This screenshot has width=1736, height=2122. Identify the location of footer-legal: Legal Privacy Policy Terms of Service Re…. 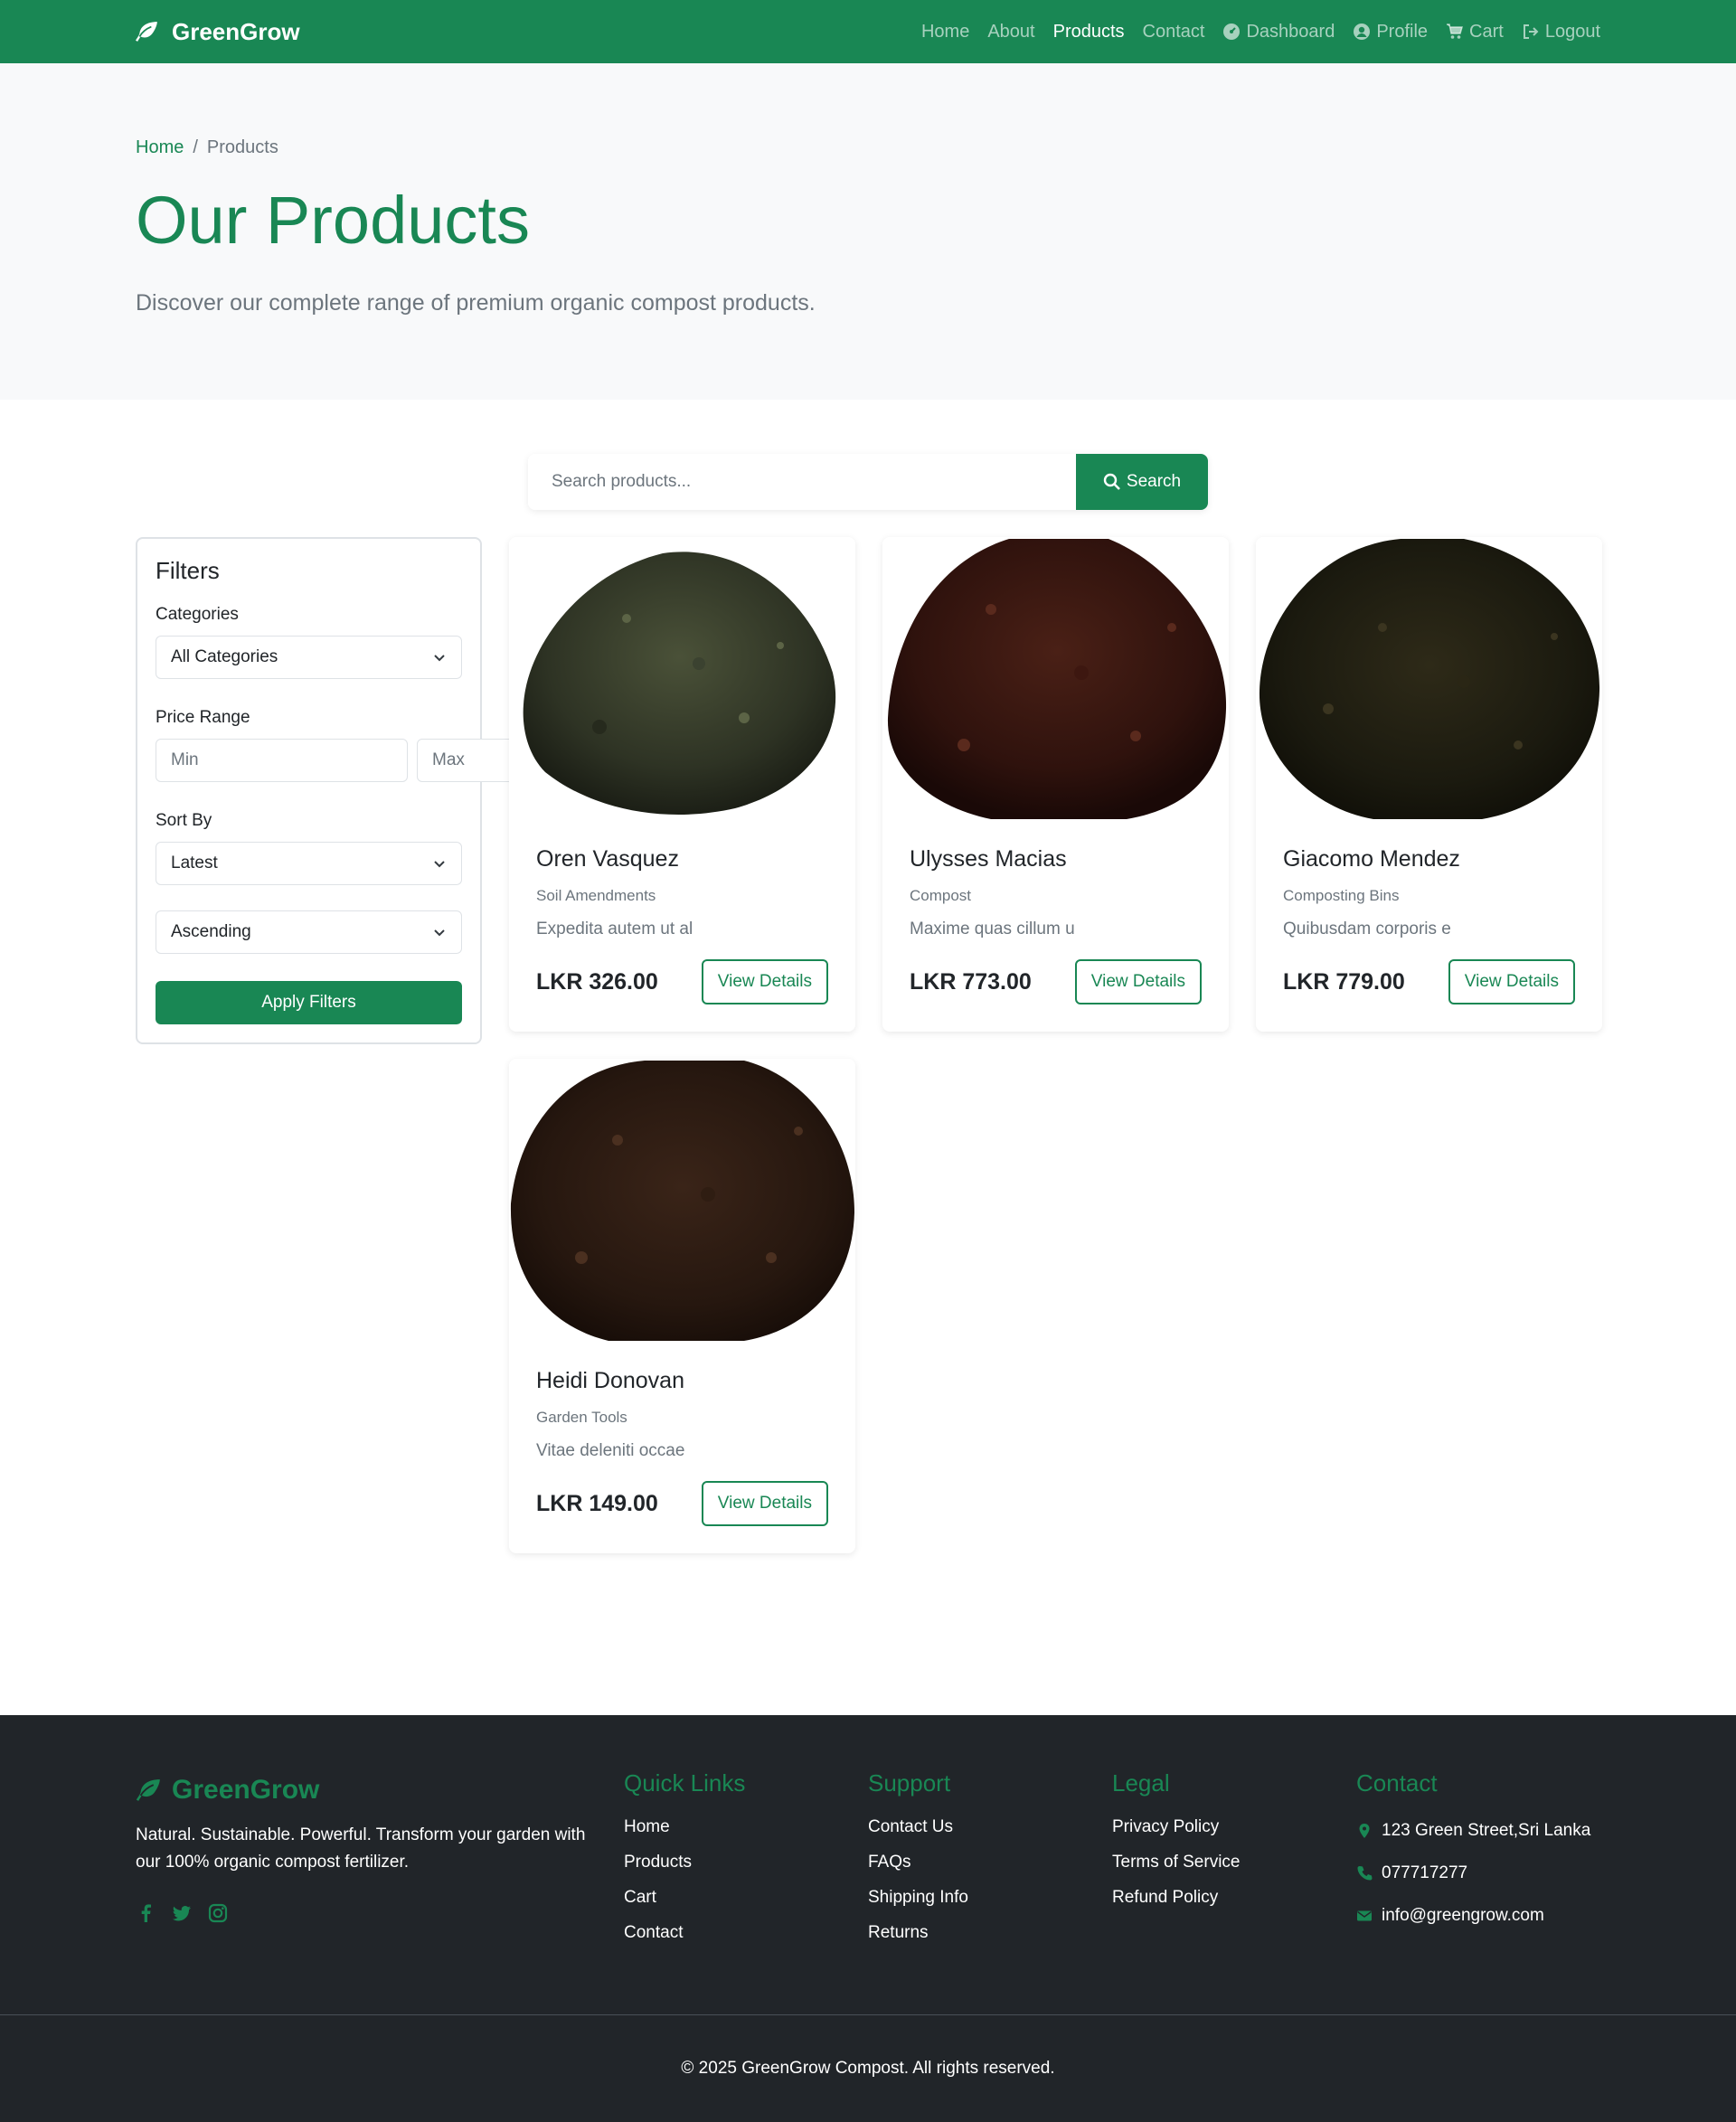
(1234, 1892).